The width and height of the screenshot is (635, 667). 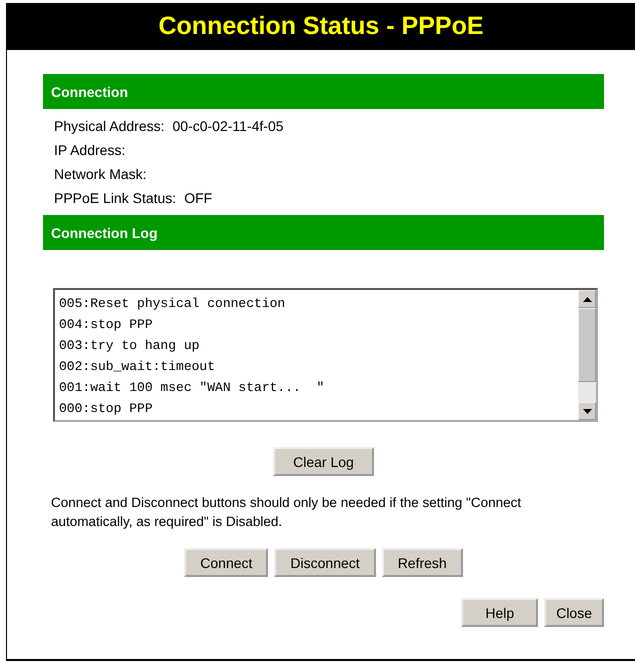 What do you see at coordinates (100, 174) in the screenshot?
I see `field-label: Network Mask:` at bounding box center [100, 174].